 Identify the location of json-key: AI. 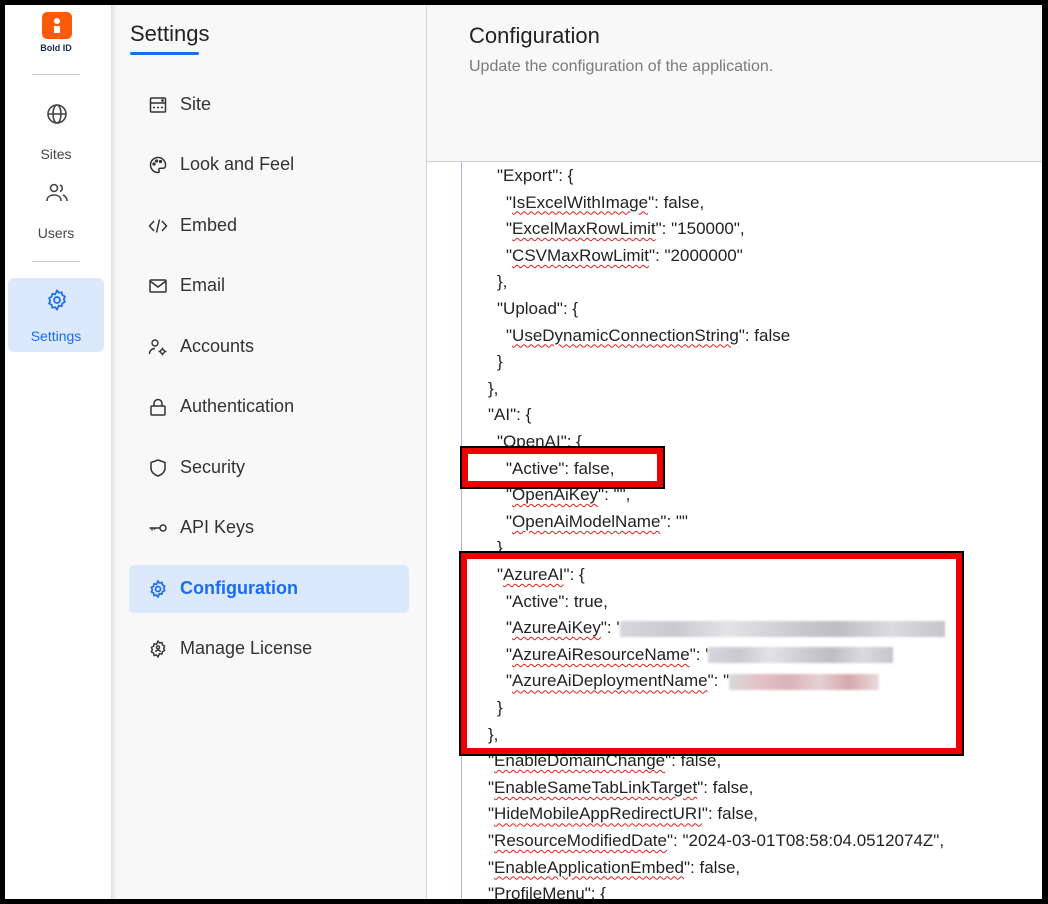
(502, 415).